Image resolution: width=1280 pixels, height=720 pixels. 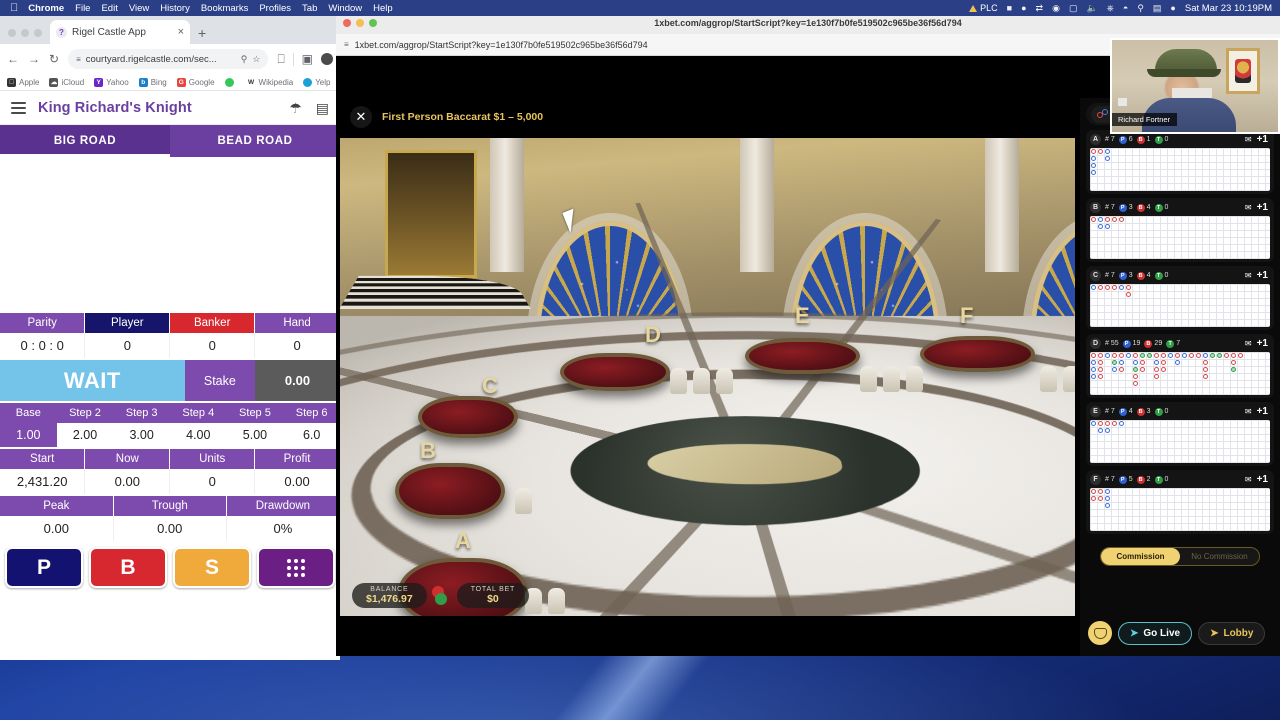 What do you see at coordinates (13, 59) in the screenshot?
I see `back-icon: ←` at bounding box center [13, 59].